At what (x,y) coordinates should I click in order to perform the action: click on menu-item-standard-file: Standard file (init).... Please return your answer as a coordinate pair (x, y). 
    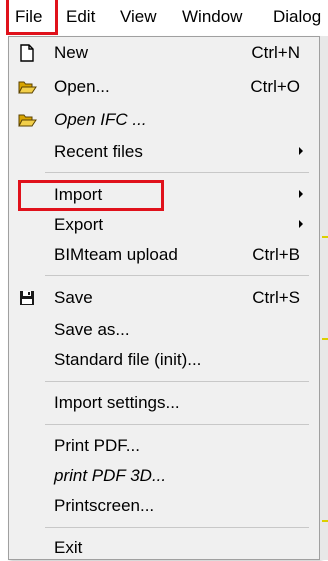
    Looking at the image, I should click on (164, 360).